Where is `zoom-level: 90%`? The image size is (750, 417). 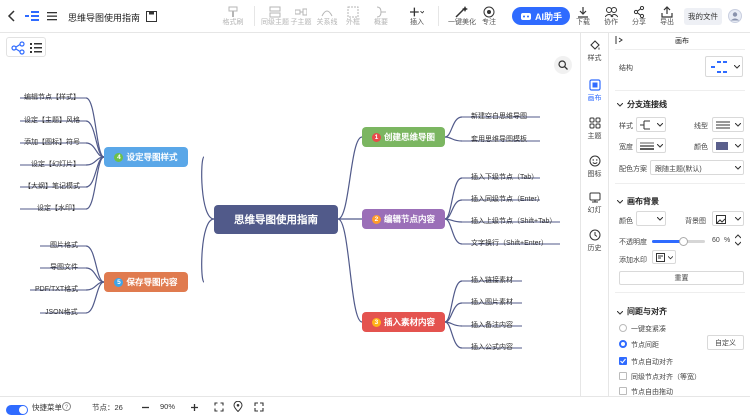 zoom-level: 90% is located at coordinates (167, 406).